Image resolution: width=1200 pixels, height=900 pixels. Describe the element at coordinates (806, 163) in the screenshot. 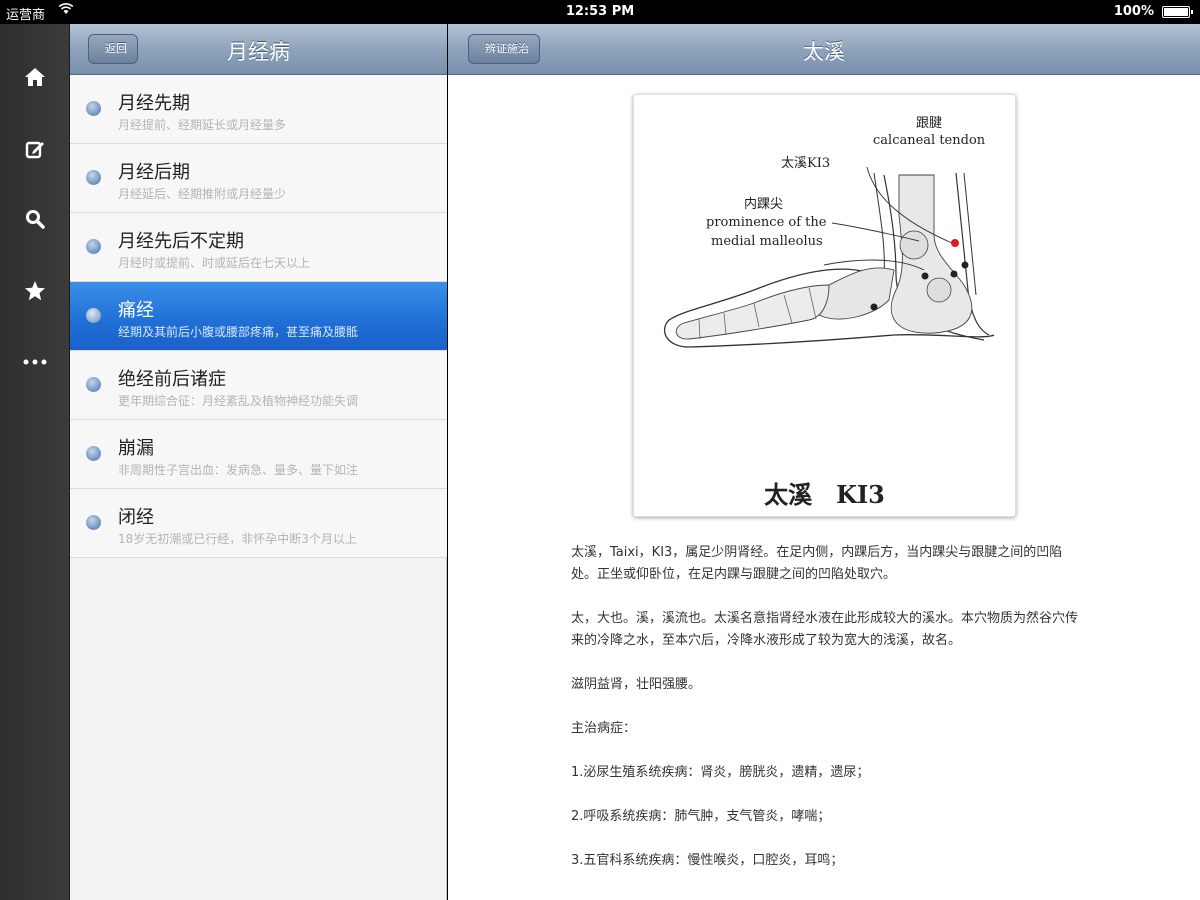

I see `label-point: 太溪KI3` at that location.